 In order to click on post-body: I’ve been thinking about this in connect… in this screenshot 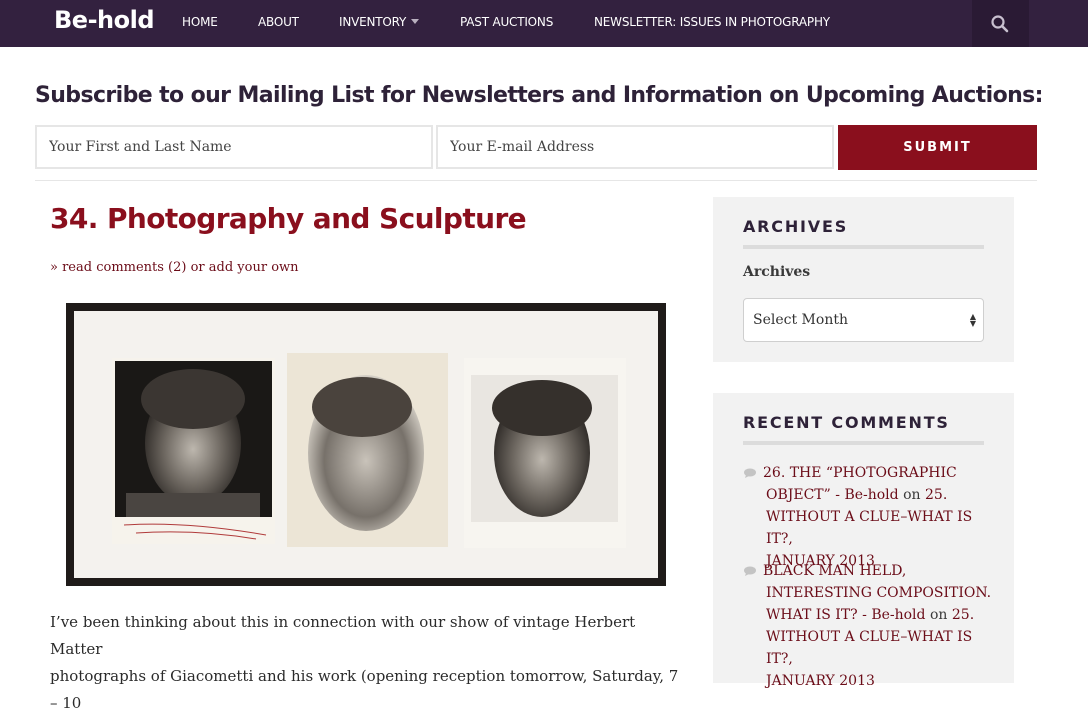, I will do `click(370, 663)`.